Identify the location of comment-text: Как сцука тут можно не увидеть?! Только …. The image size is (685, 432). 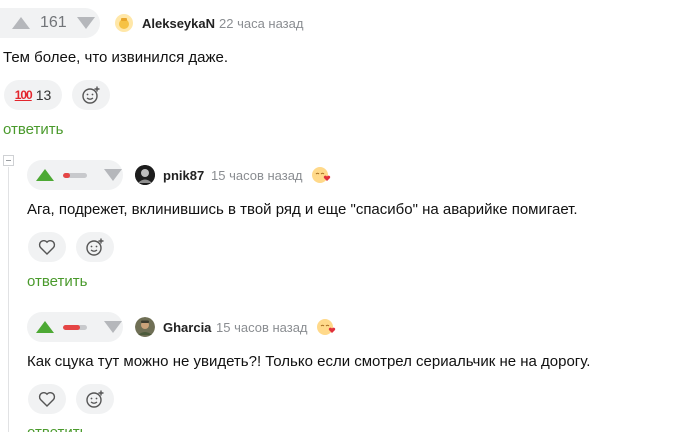
(309, 361).